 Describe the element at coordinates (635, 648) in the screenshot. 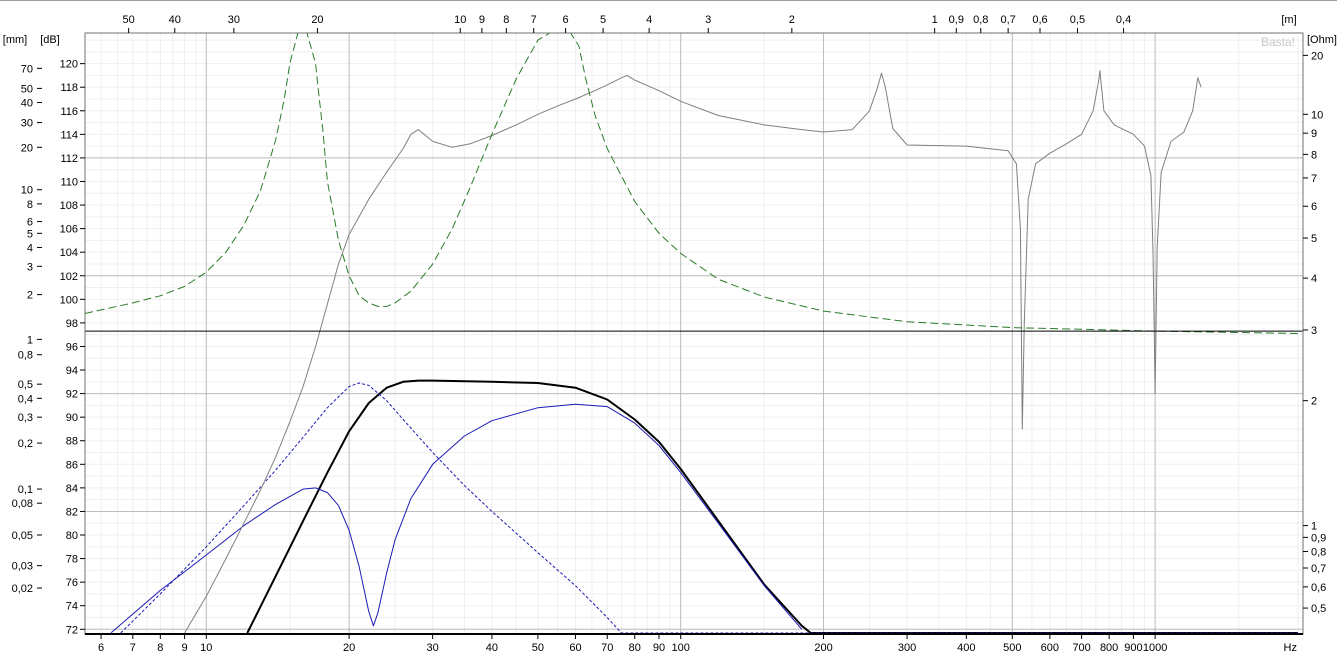

I see `x-tick-label: 80` at that location.